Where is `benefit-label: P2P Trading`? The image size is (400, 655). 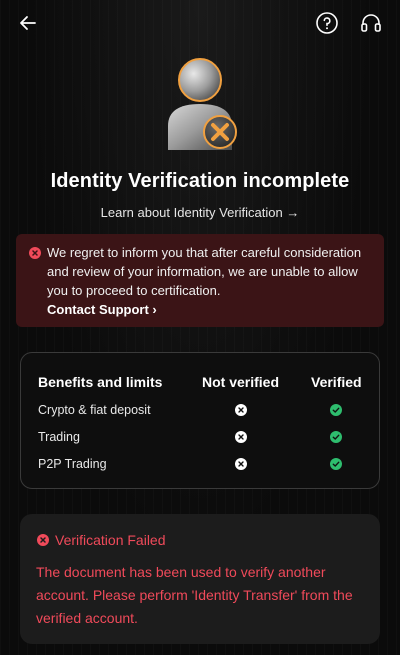 benefit-label: P2P Trading is located at coordinates (72, 464).